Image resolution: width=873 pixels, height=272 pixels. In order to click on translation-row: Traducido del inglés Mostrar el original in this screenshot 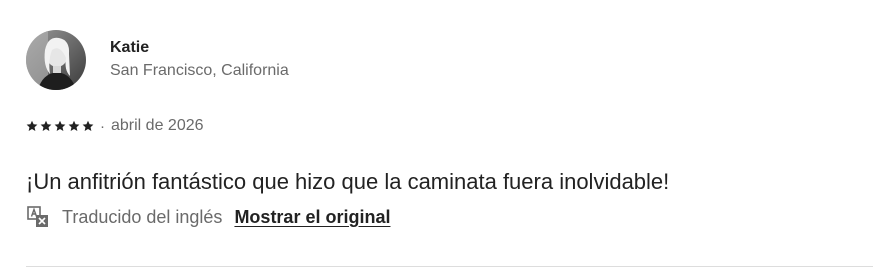, I will do `click(208, 217)`.